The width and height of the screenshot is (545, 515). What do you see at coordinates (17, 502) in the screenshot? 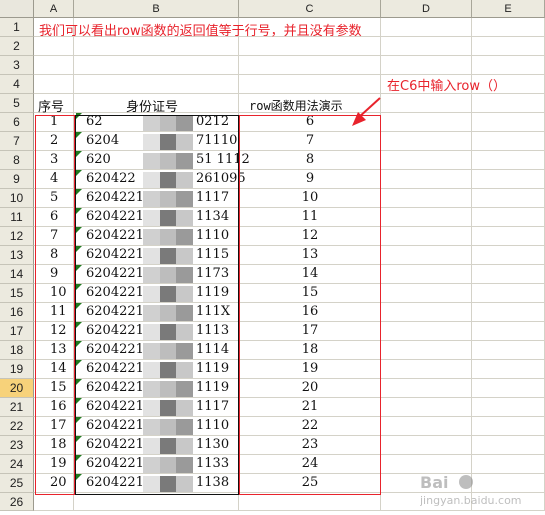
I see `row-header-26: 26` at bounding box center [17, 502].